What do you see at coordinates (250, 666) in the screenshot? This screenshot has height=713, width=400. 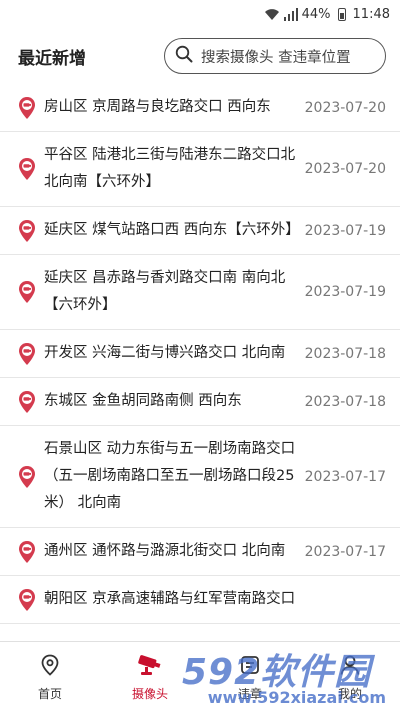 I see `ticket-icon` at bounding box center [250, 666].